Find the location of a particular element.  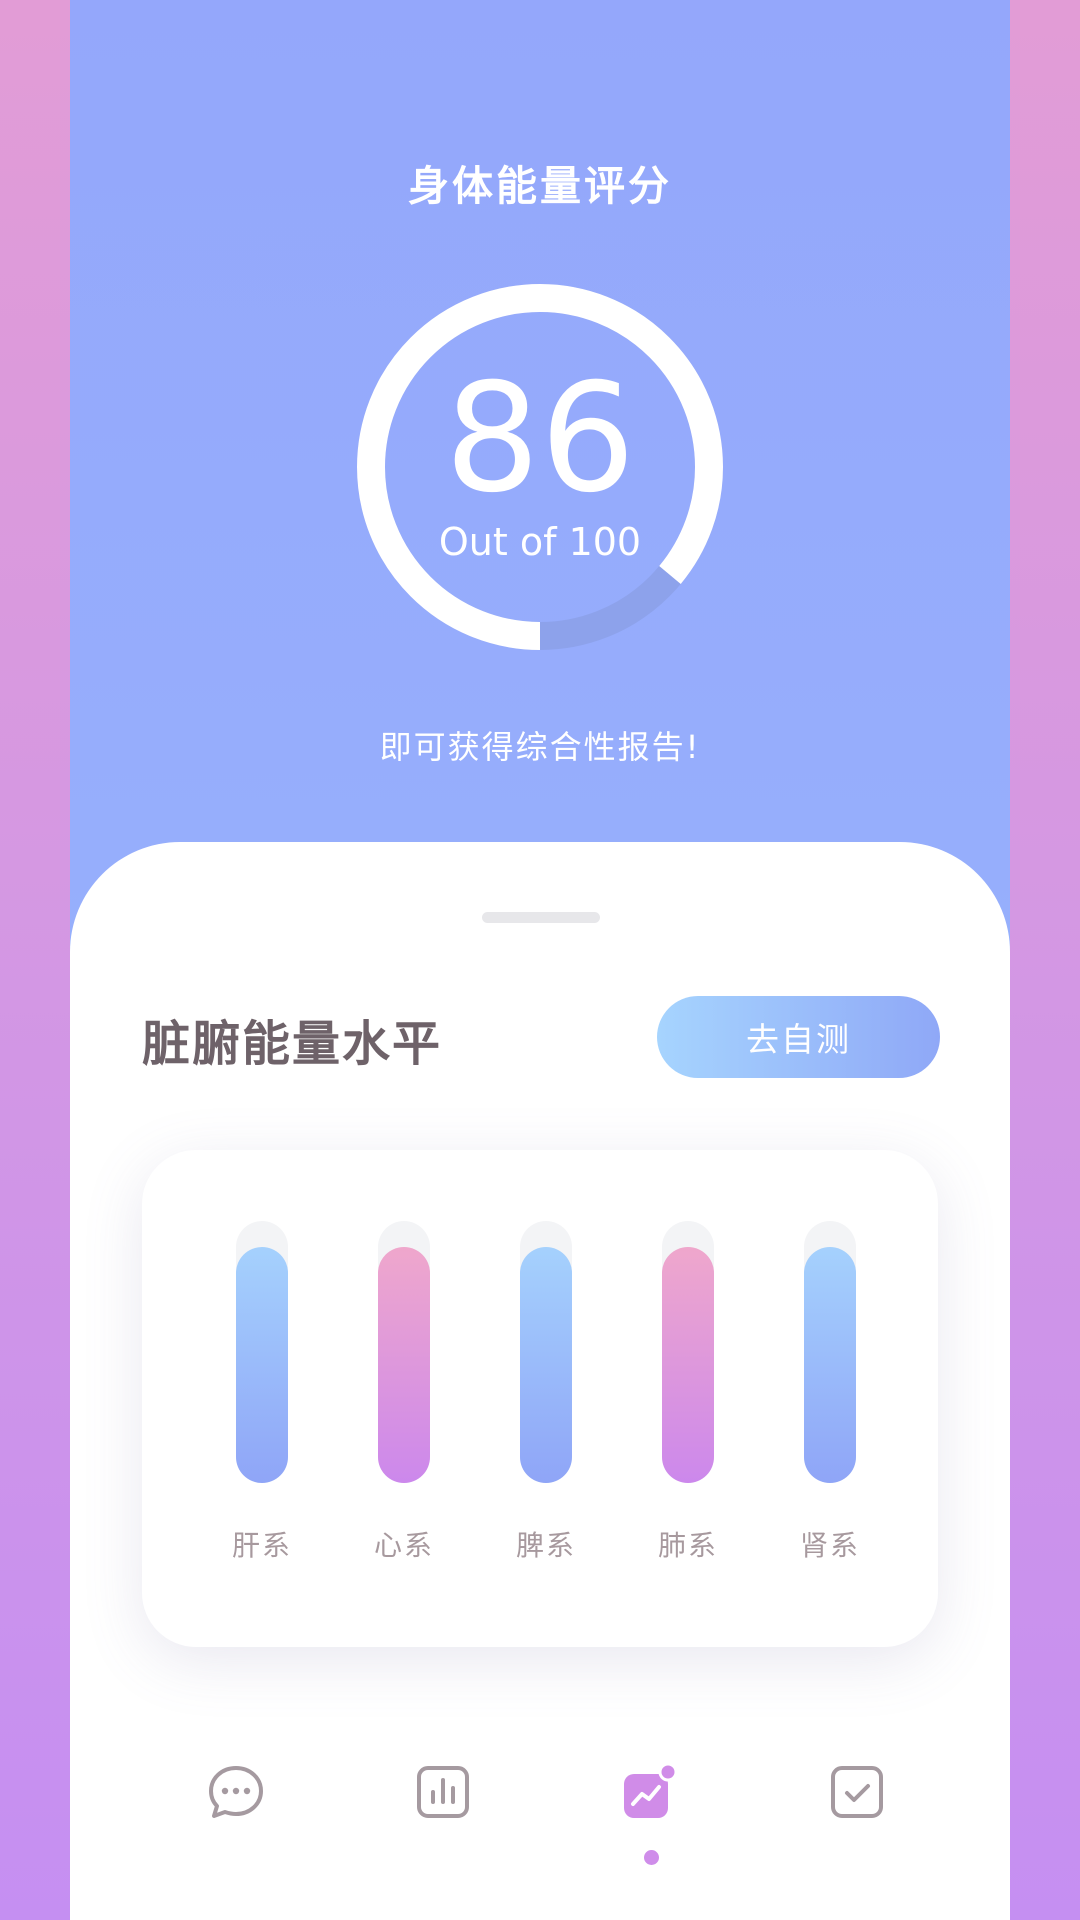

organ-bar-liver: 肝系 is located at coordinates (261, 1398).